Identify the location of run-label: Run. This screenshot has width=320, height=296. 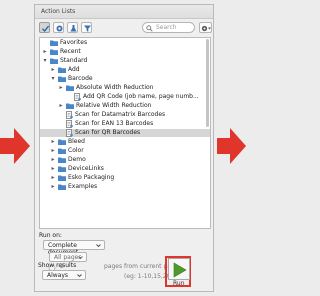
(179, 283).